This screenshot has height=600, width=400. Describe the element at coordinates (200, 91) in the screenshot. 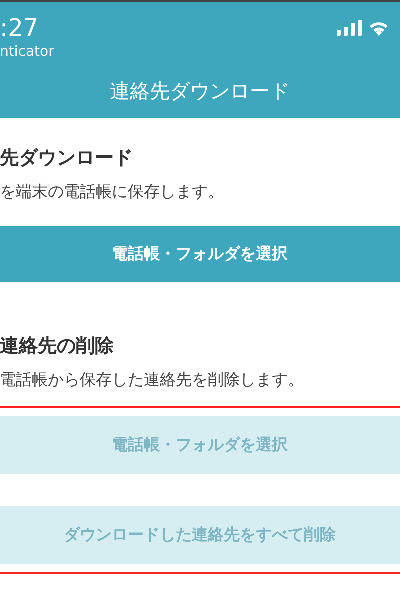

I see `screen-title: 連絡先ダウンロード` at that location.